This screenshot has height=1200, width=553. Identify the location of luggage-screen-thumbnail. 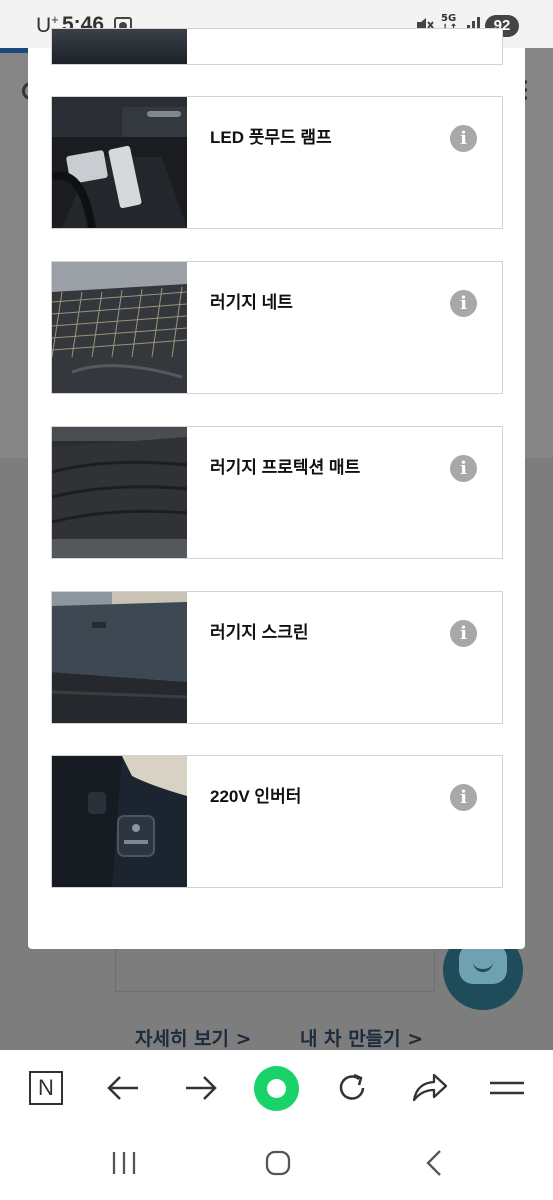
(119, 657).